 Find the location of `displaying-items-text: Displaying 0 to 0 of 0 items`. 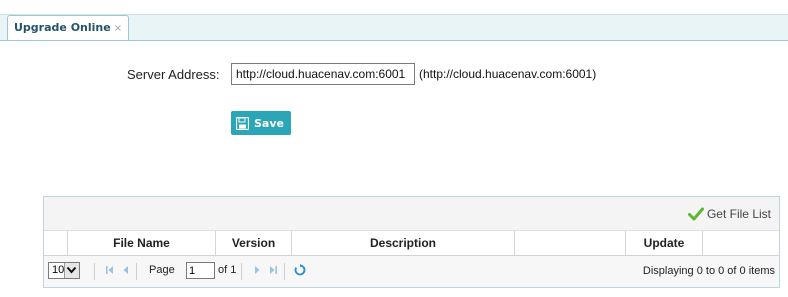

displaying-items-text: Displaying 0 to 0 of 0 items is located at coordinates (708, 271).